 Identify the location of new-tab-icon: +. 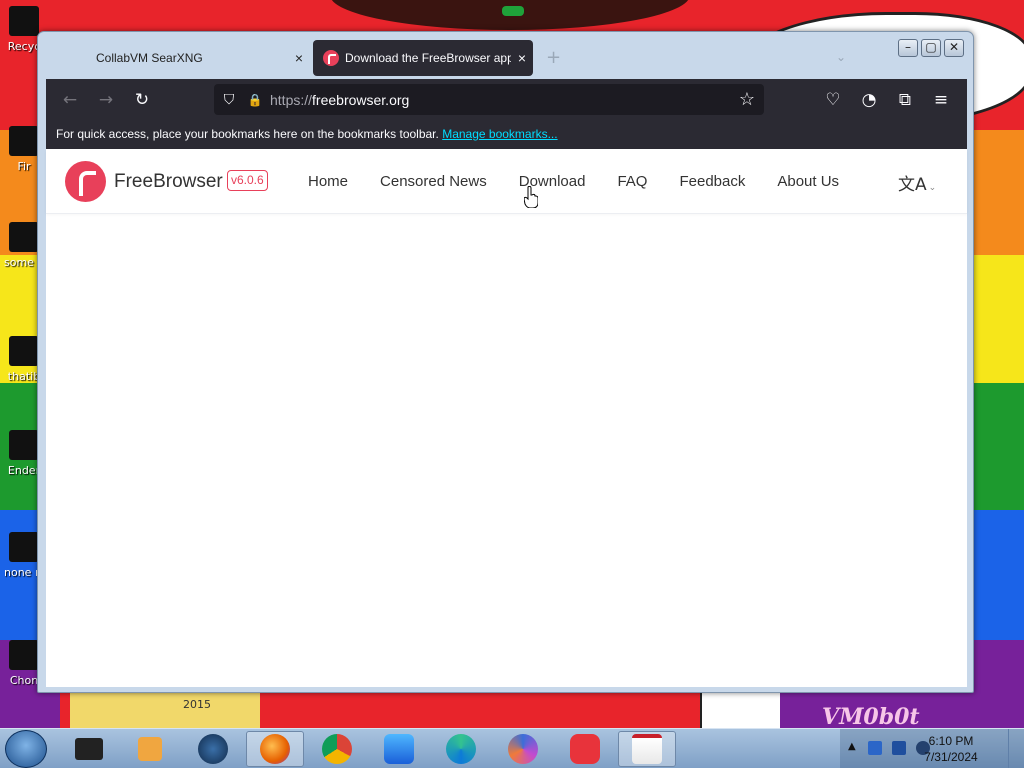
(553, 57).